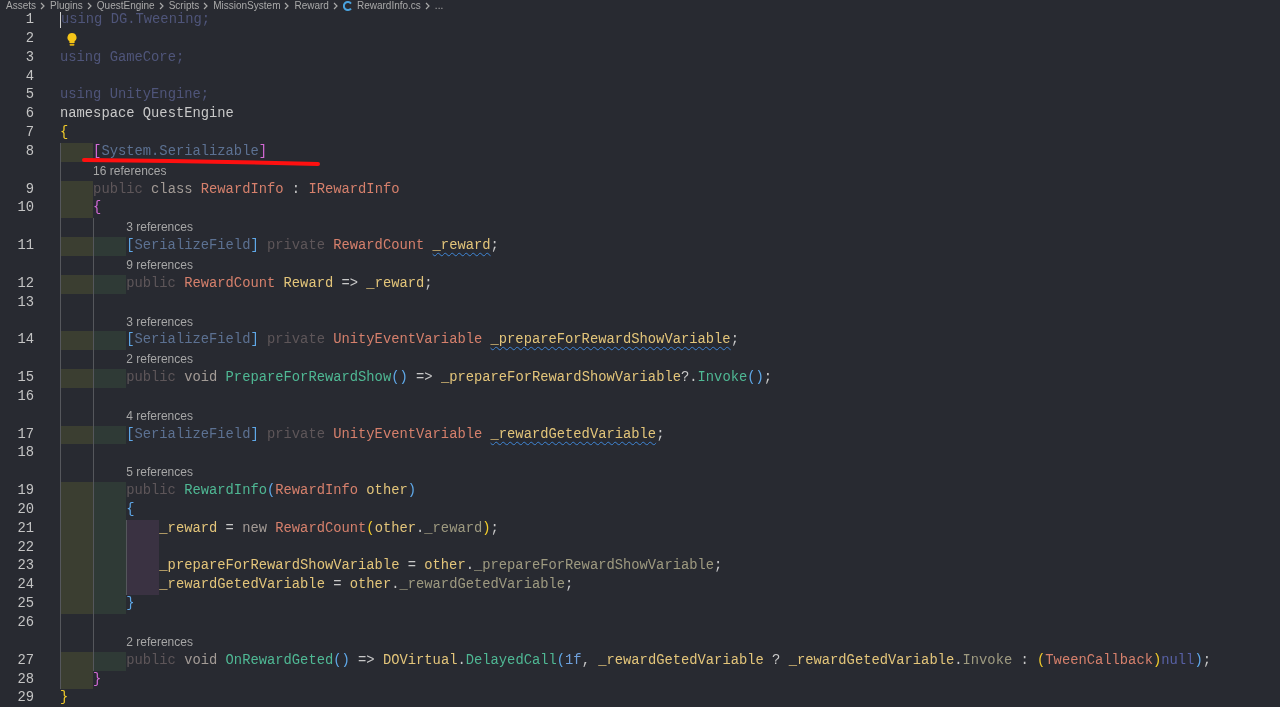  Describe the element at coordinates (25, 528) in the screenshot. I see `line-number: 21` at that location.